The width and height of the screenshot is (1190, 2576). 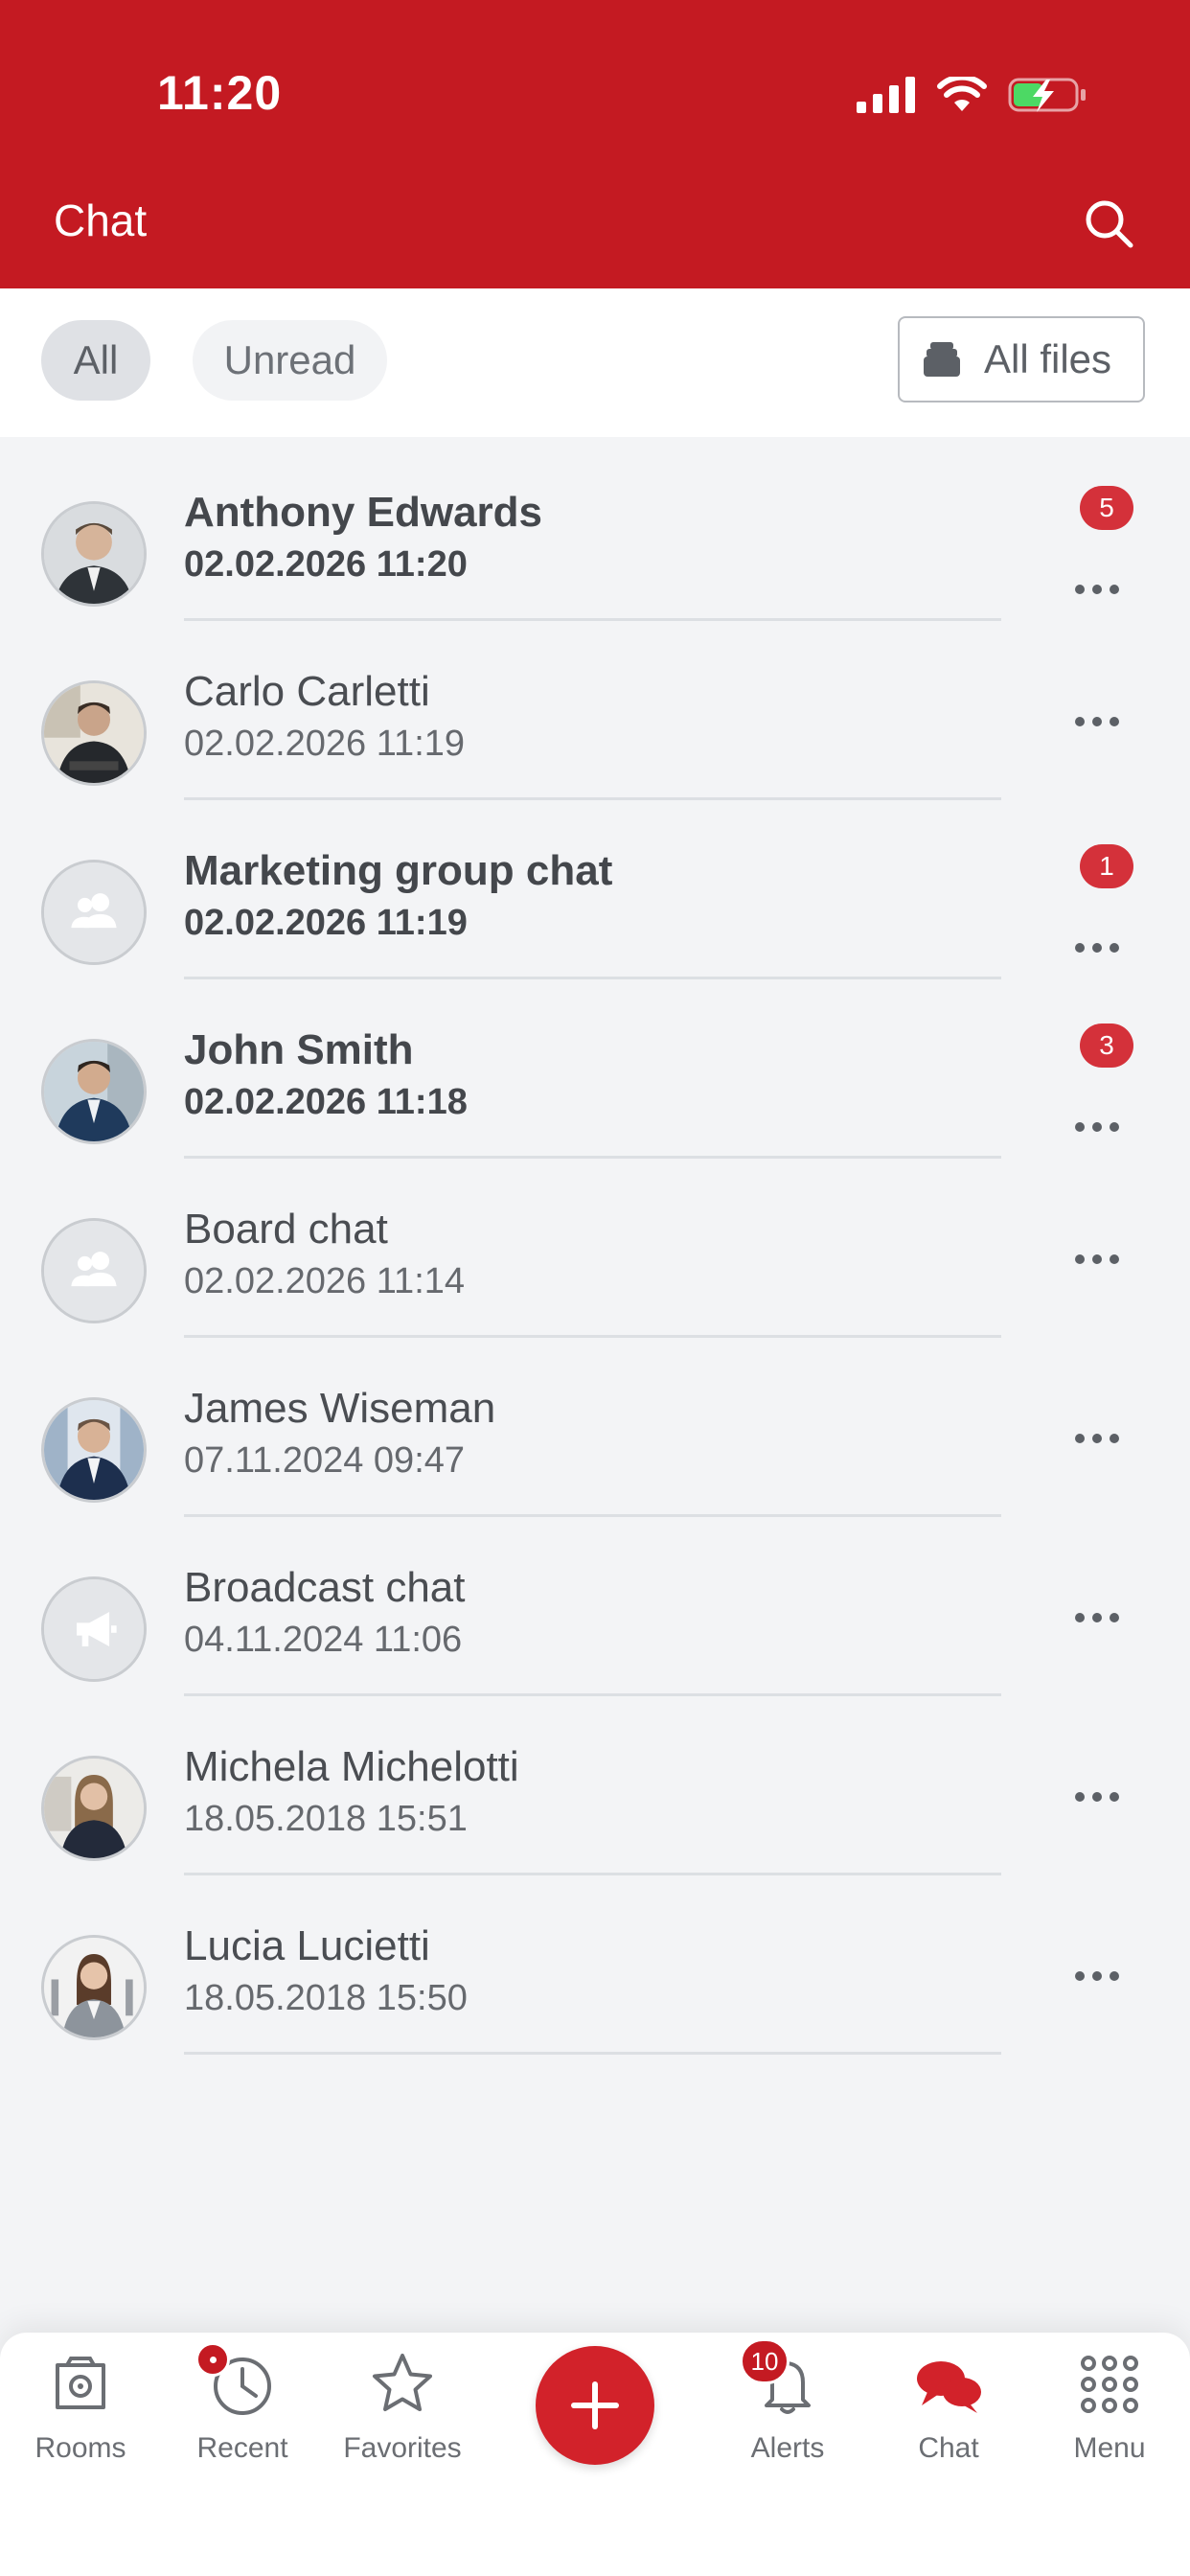 I want to click on chat-date: 02.02.2026 11:18, so click(x=326, y=1102).